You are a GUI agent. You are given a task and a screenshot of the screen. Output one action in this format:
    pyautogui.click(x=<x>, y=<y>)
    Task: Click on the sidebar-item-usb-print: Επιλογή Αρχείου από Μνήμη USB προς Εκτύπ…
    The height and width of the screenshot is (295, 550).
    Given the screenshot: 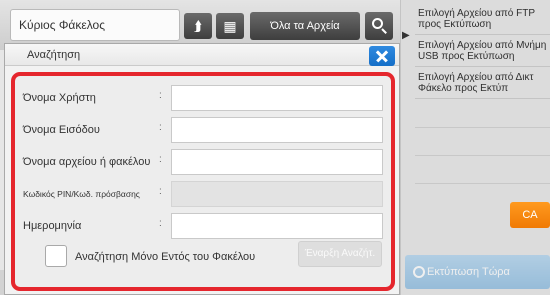 What is the action you would take?
    pyautogui.click(x=482, y=52)
    